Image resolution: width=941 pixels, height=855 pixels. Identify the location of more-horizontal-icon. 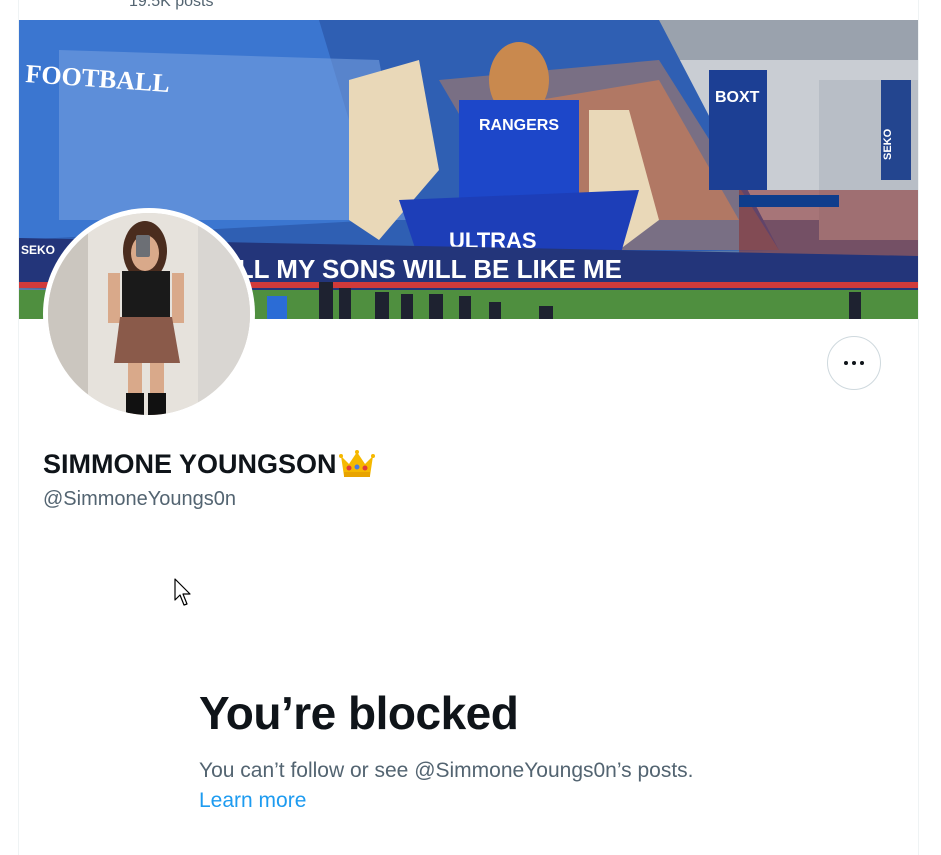
(854, 363).